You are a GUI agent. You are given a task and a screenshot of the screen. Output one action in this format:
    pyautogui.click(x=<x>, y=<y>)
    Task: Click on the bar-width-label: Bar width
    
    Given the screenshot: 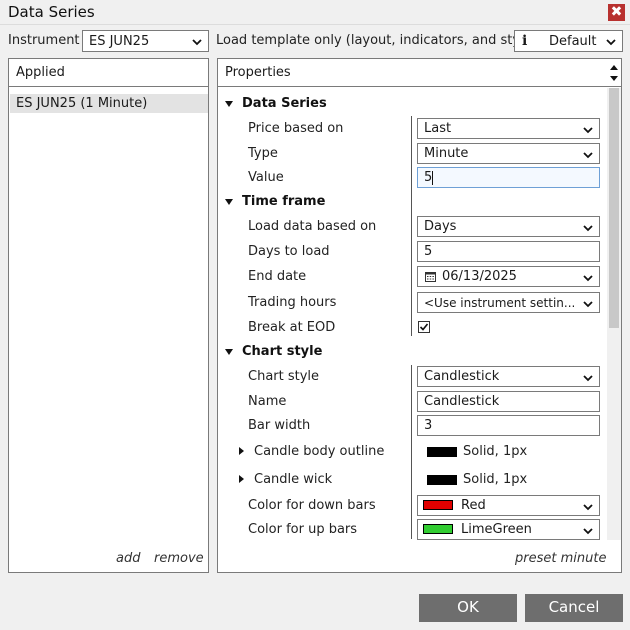 What is the action you would take?
    pyautogui.click(x=279, y=425)
    